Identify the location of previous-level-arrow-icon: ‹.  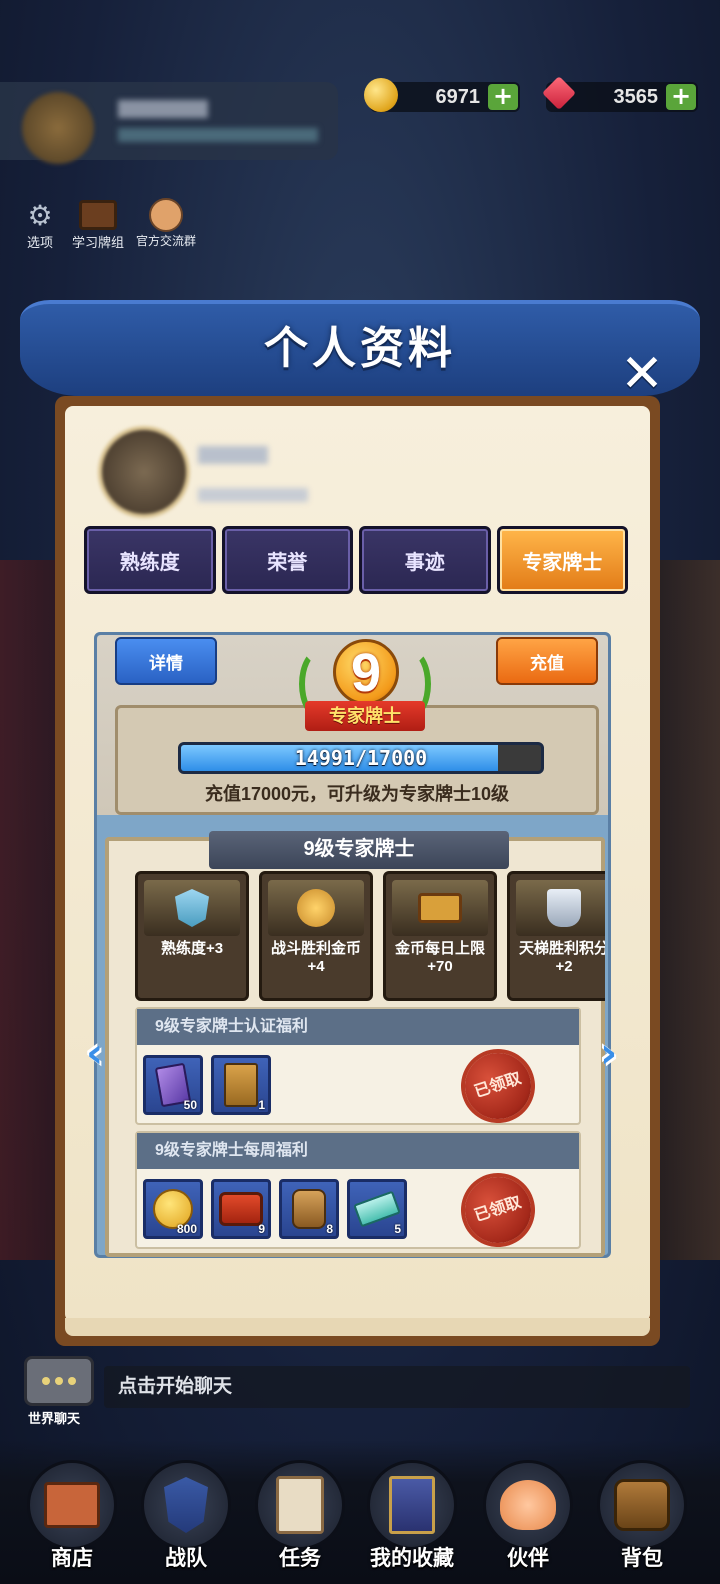
(101, 1052).